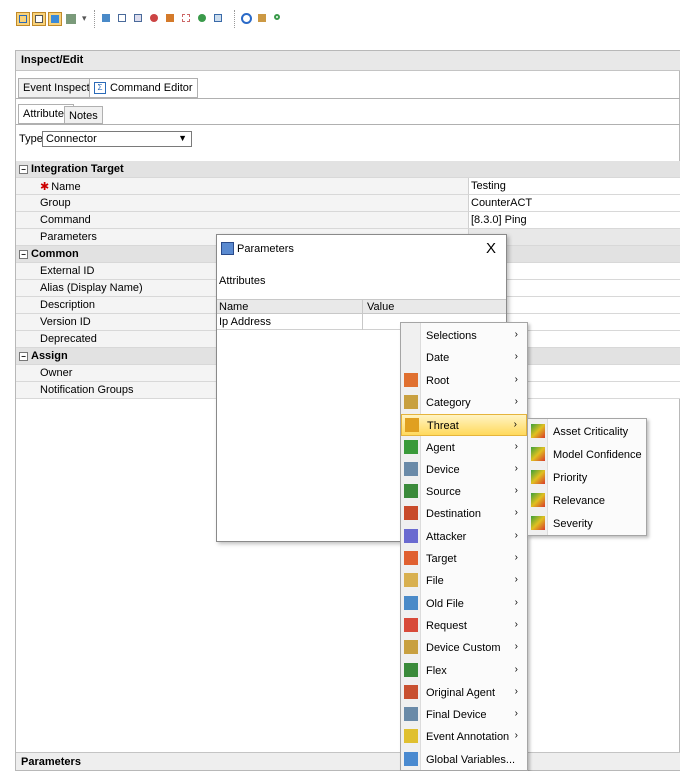 The width and height of the screenshot is (680, 771). Describe the element at coordinates (464, 581) in the screenshot. I see `menu-item-file: File ›` at that location.